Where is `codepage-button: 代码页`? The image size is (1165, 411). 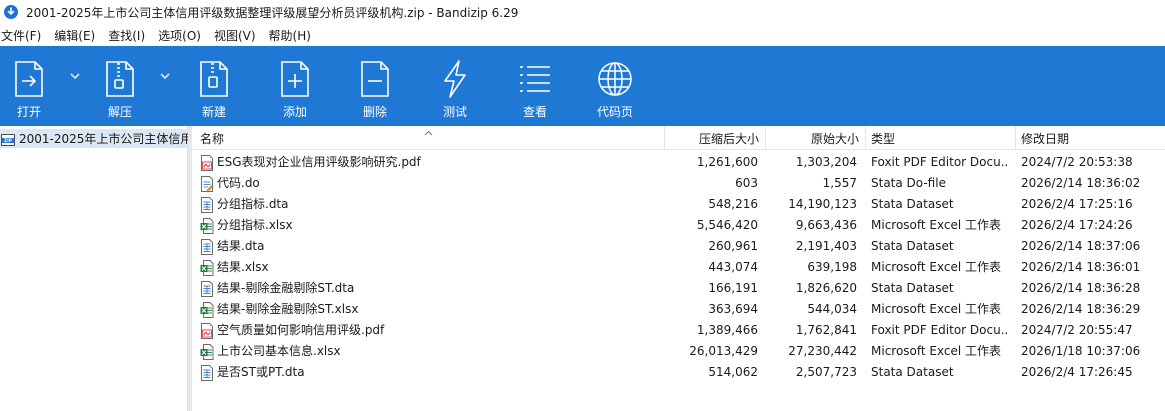
codepage-button: 代码页 is located at coordinates (615, 86).